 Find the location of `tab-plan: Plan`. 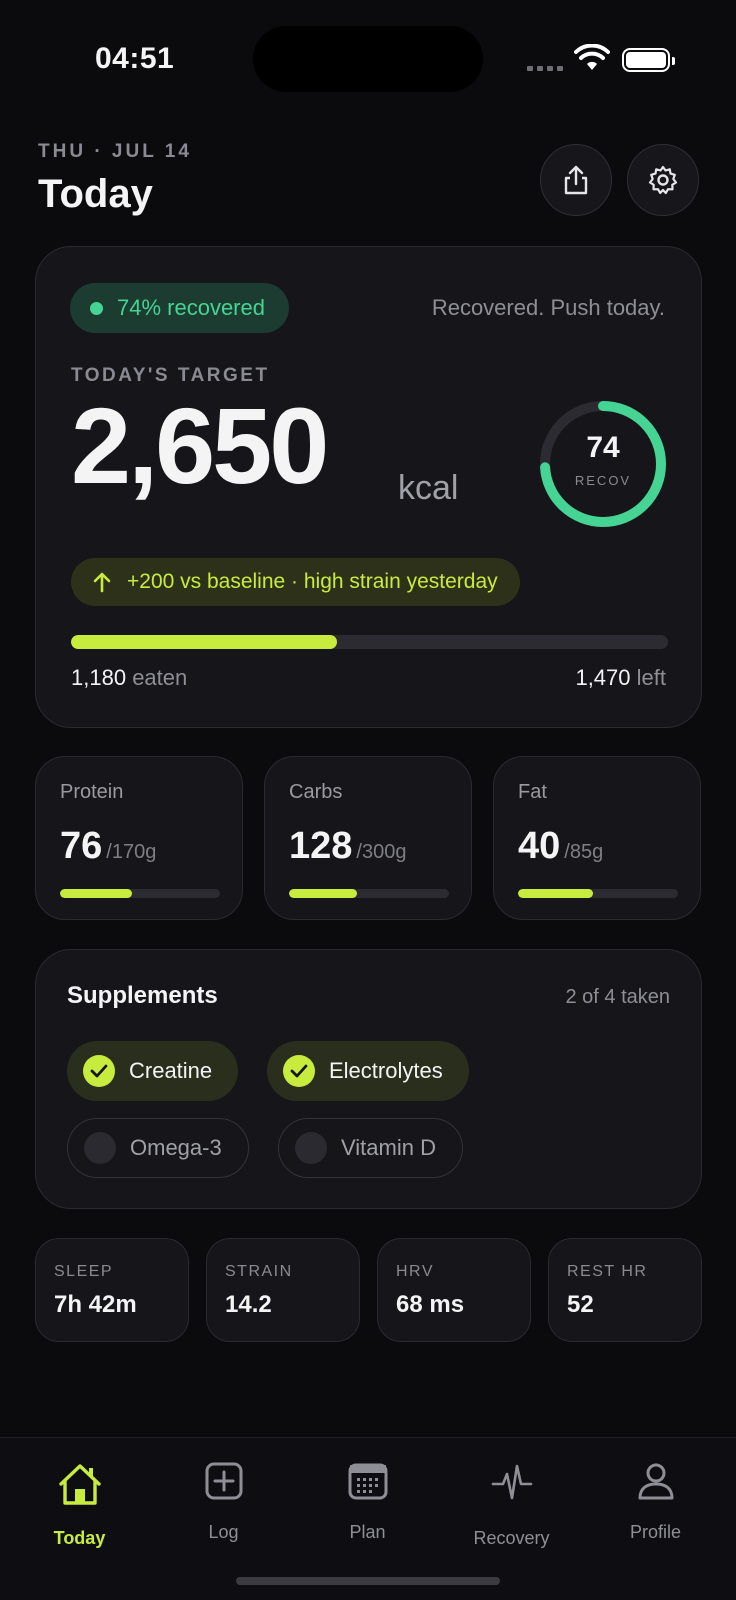

tab-plan: Plan is located at coordinates (367, 1498).